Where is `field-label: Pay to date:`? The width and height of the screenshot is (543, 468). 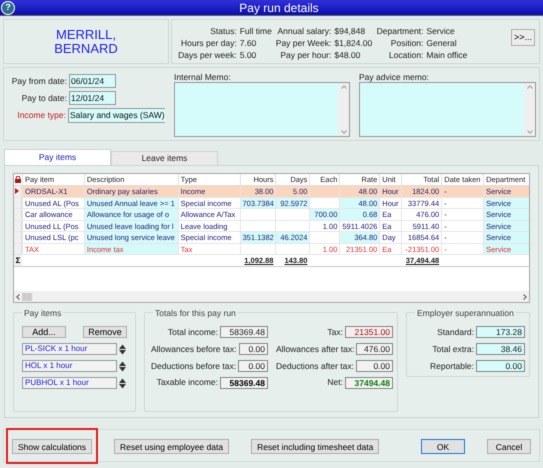 field-label: Pay to date: is located at coordinates (43, 98).